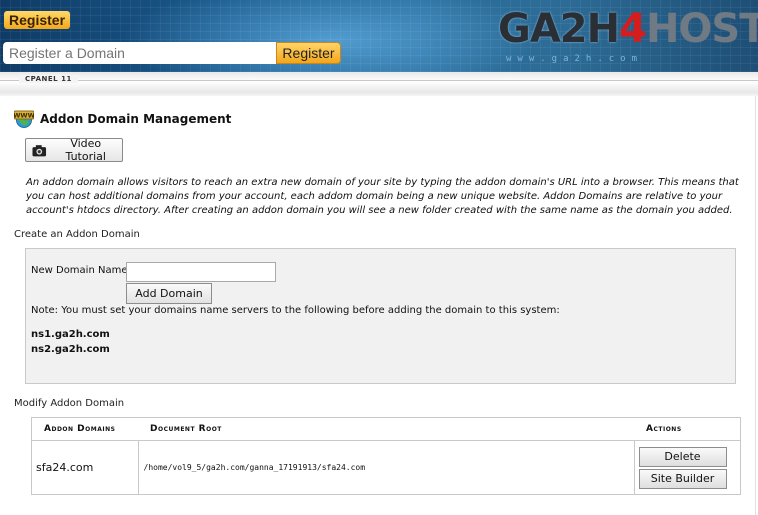  I want to click on addon-domain-cell: sfa24.com, so click(85, 467).